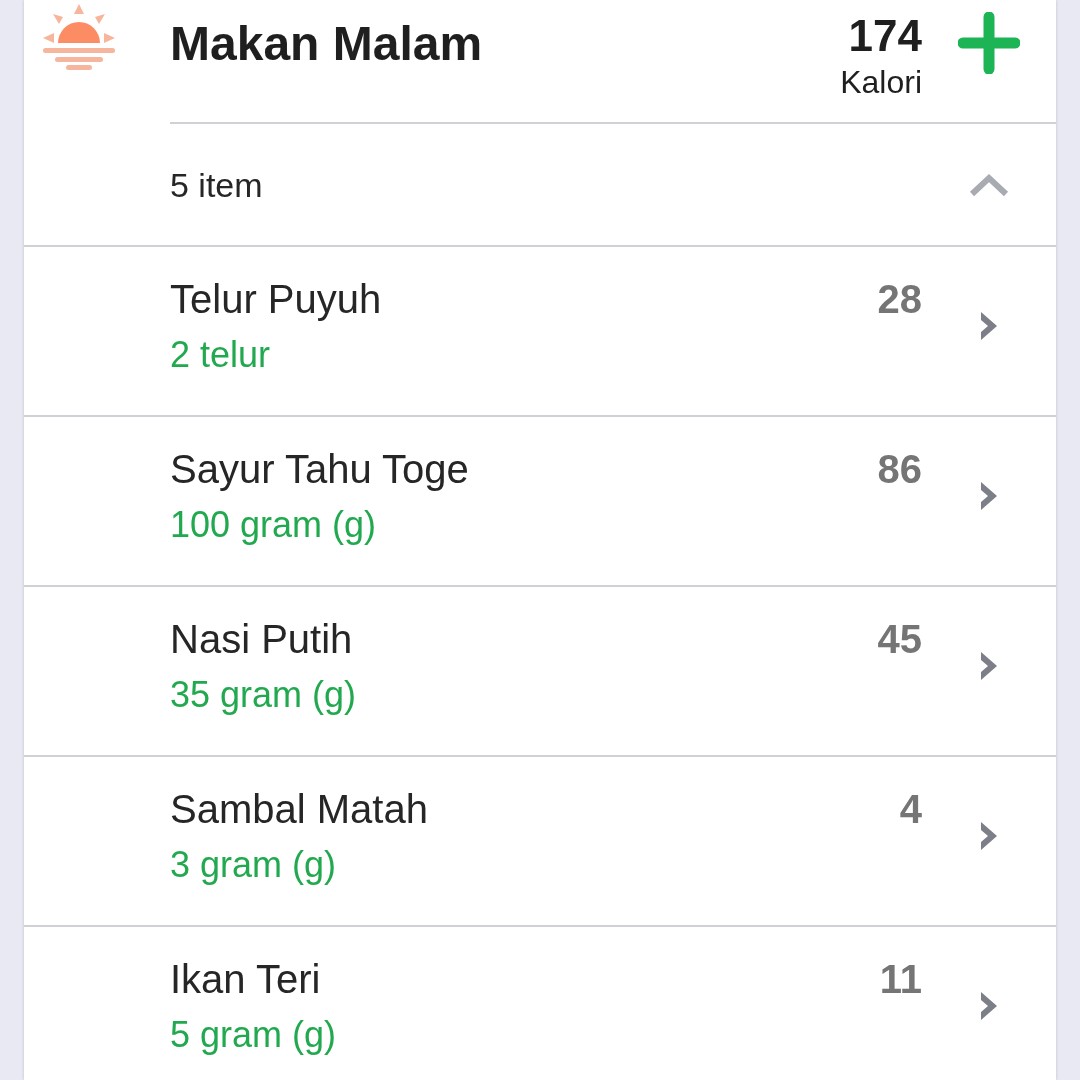 Image resolution: width=1080 pixels, height=1080 pixels. What do you see at coordinates (881, 82) in the screenshot?
I see `calorie-label: Kalori` at bounding box center [881, 82].